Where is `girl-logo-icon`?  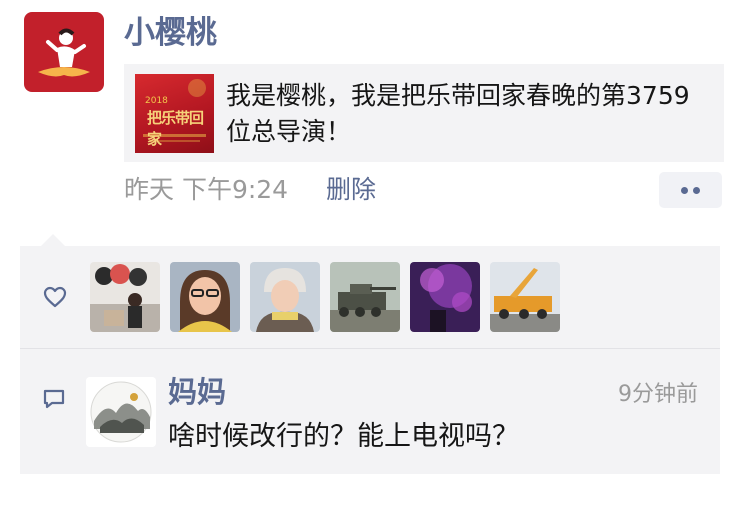 girl-logo-icon is located at coordinates (64, 52).